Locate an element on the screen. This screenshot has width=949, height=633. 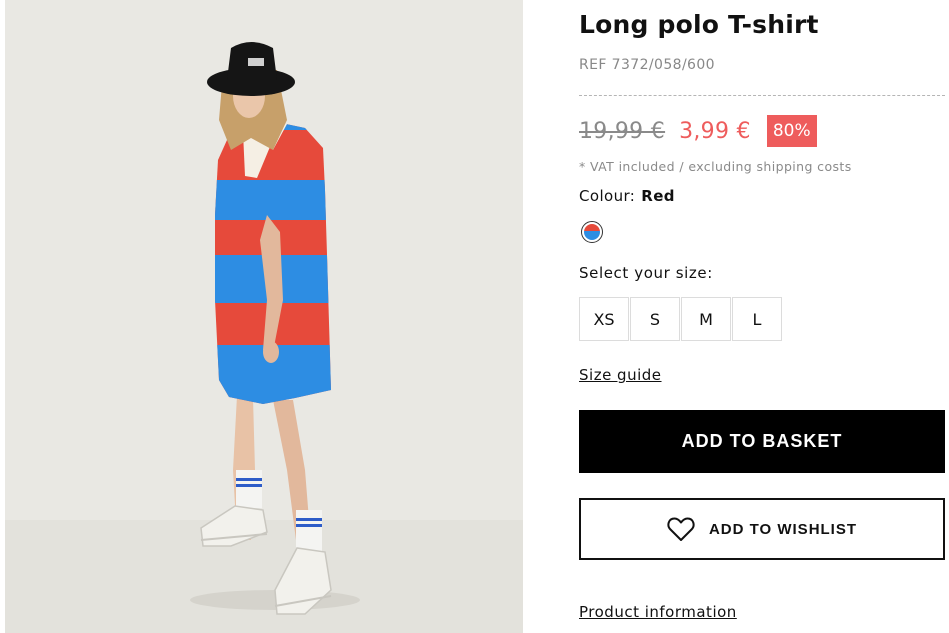
wishlist-label: ADD TO WISHLIST is located at coordinates (783, 529).